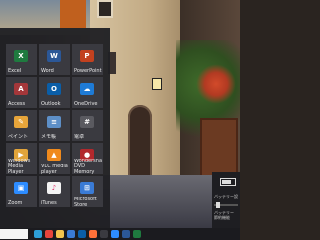 Image resolution: width=320 pixels, height=240 pixels. Describe the element at coordinates (88, 71) in the screenshot. I see `tile-label: PowerPoint` at that location.